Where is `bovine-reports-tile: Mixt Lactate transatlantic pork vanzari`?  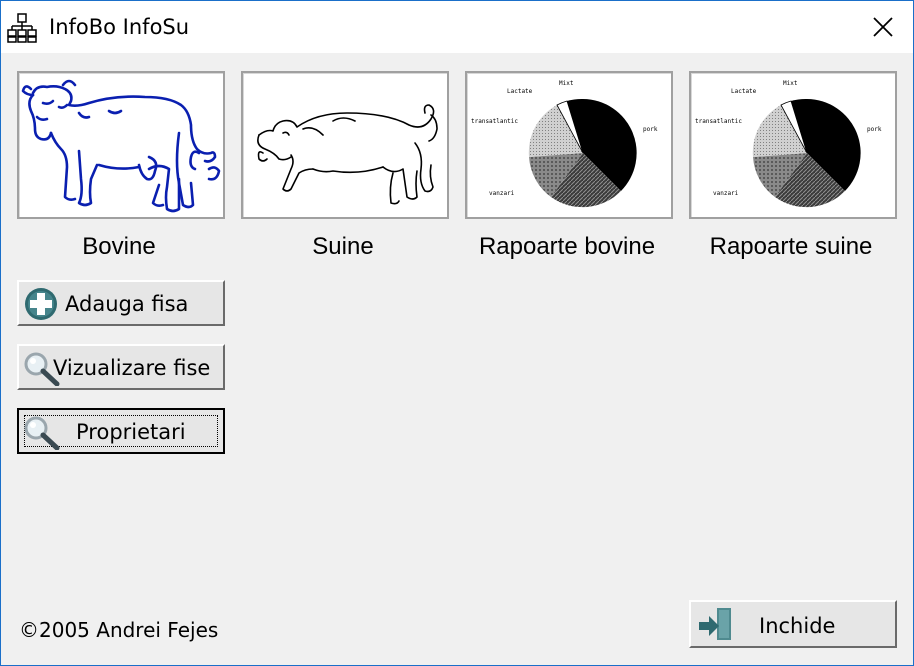
bovine-reports-tile: Mixt Lactate transatlantic pork vanzari is located at coordinates (569, 145).